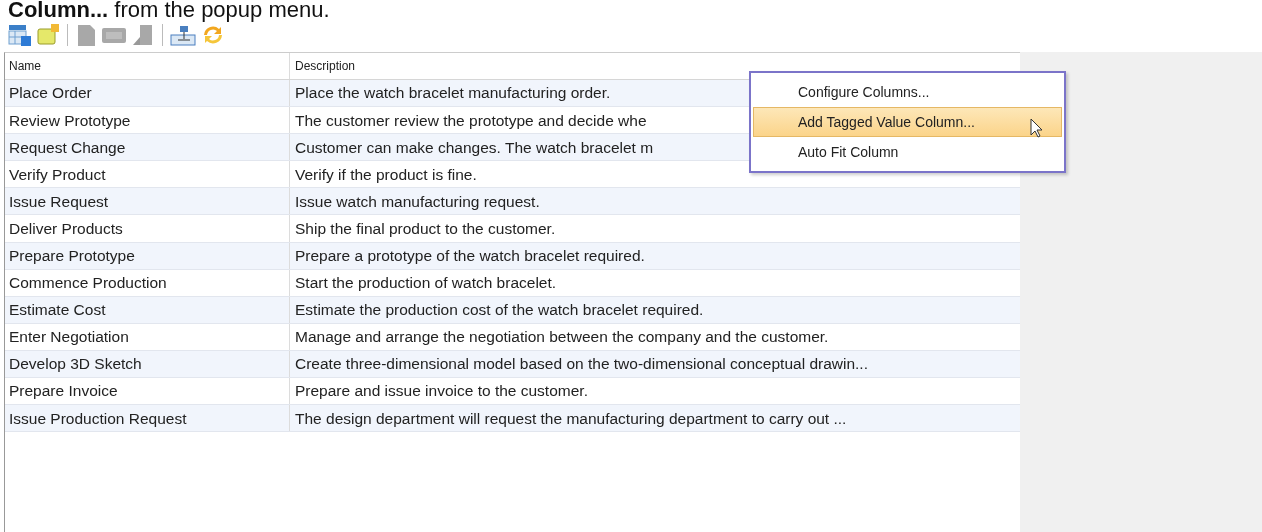 The width and height of the screenshot is (1262, 532). What do you see at coordinates (57, 174) in the screenshot?
I see `table-cell-text: Verify Product` at bounding box center [57, 174].